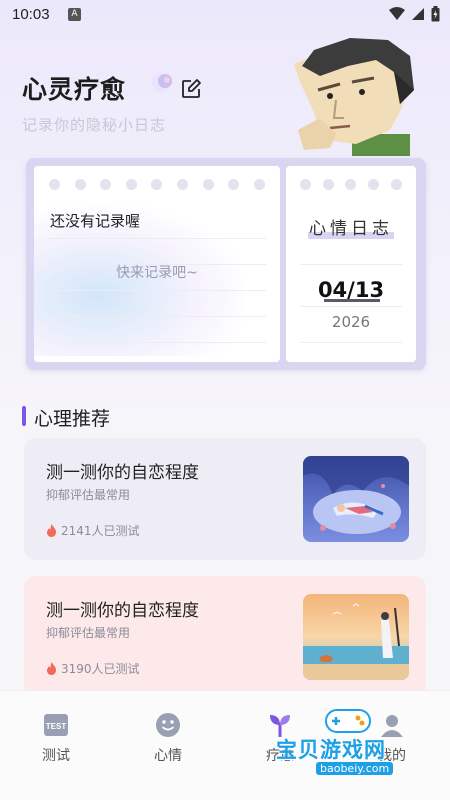 The image size is (450, 800). I want to click on girl-in-flowers-illustration, so click(356, 499).